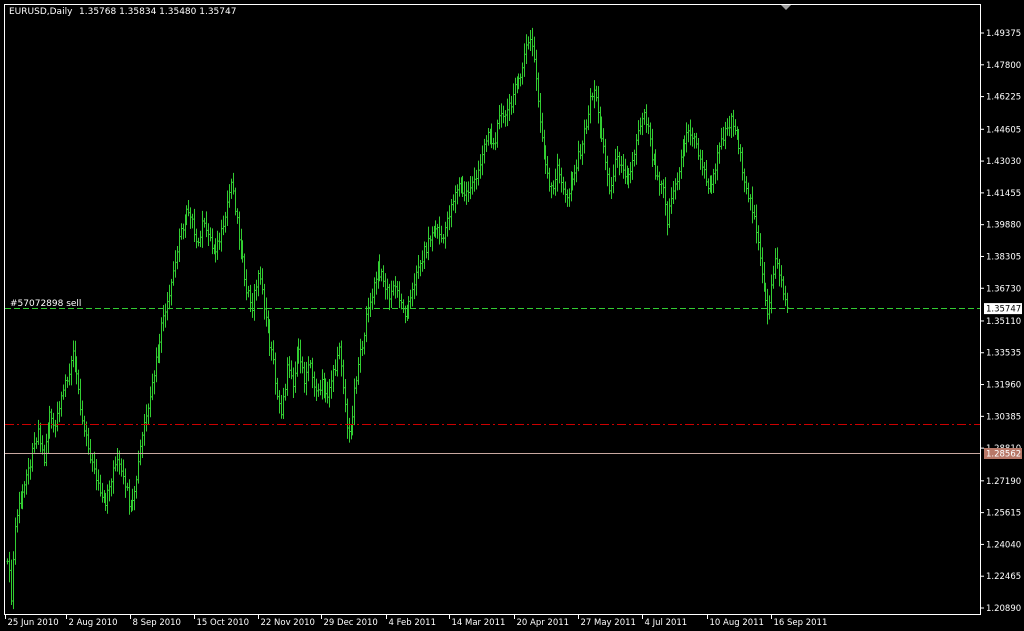 The width and height of the screenshot is (1024, 631). I want to click on time-tick-label: 27 May 2011, so click(608, 623).